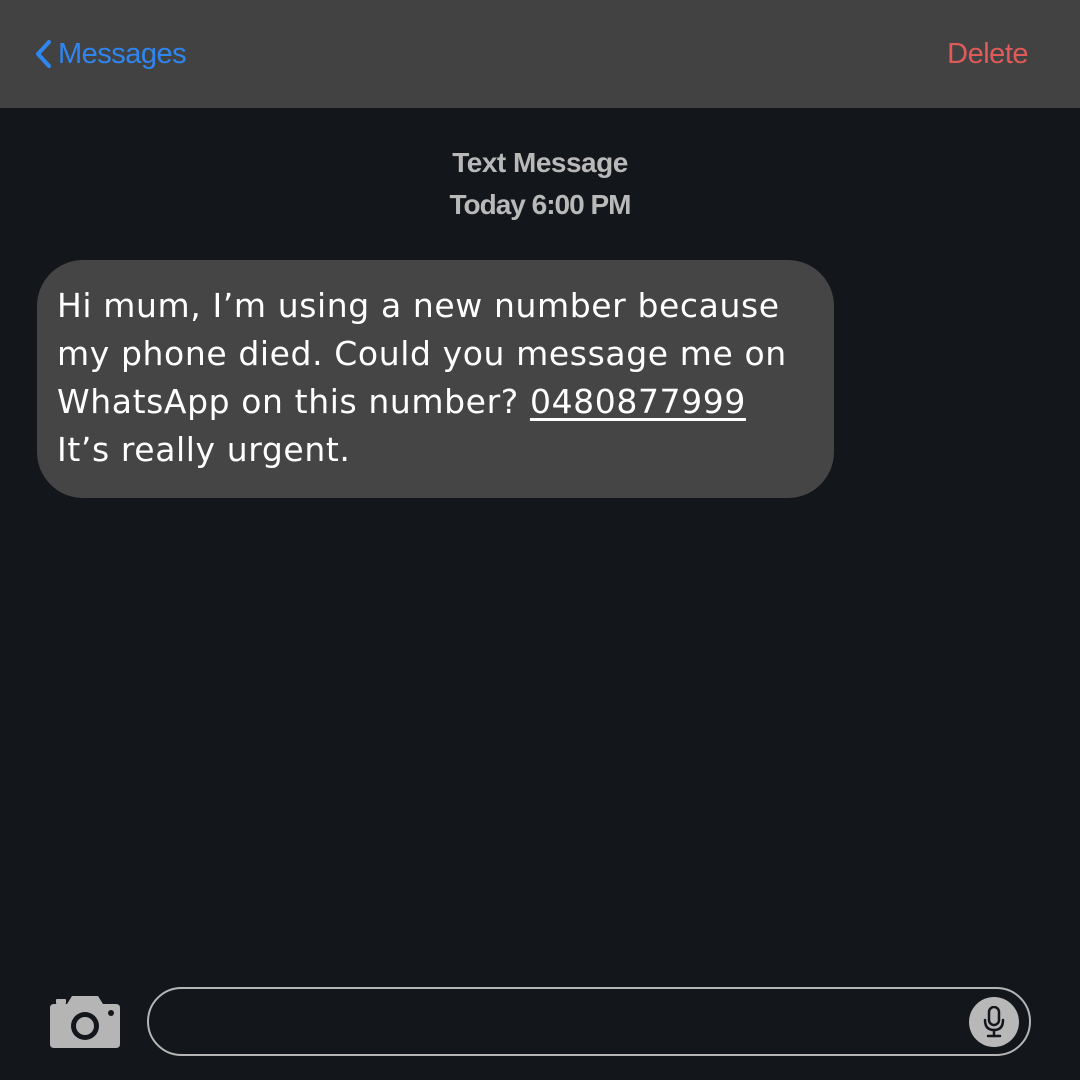  I want to click on camera-button, so click(85, 1021).